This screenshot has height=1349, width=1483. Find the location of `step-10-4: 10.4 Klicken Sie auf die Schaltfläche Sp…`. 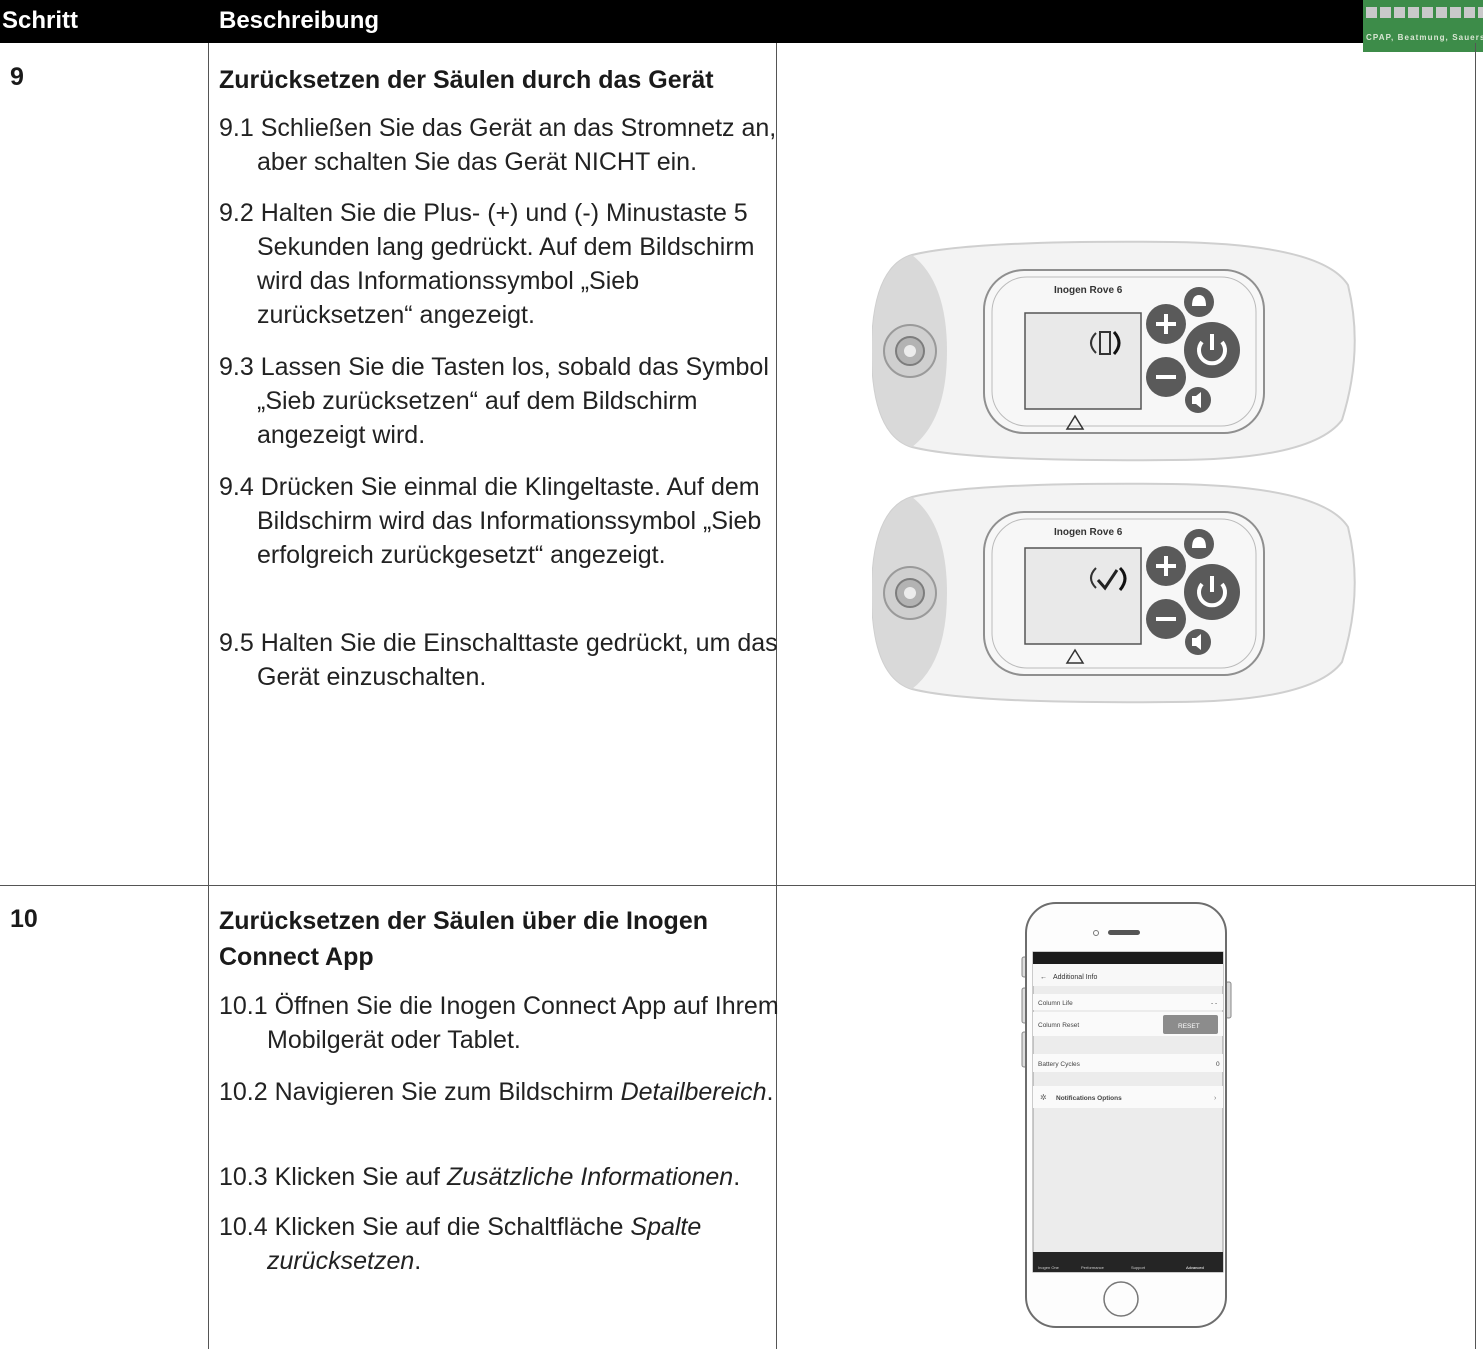

step-10-4: 10.4 Klicken Sie auf die Schaltfläche Sp… is located at coordinates (460, 1244).